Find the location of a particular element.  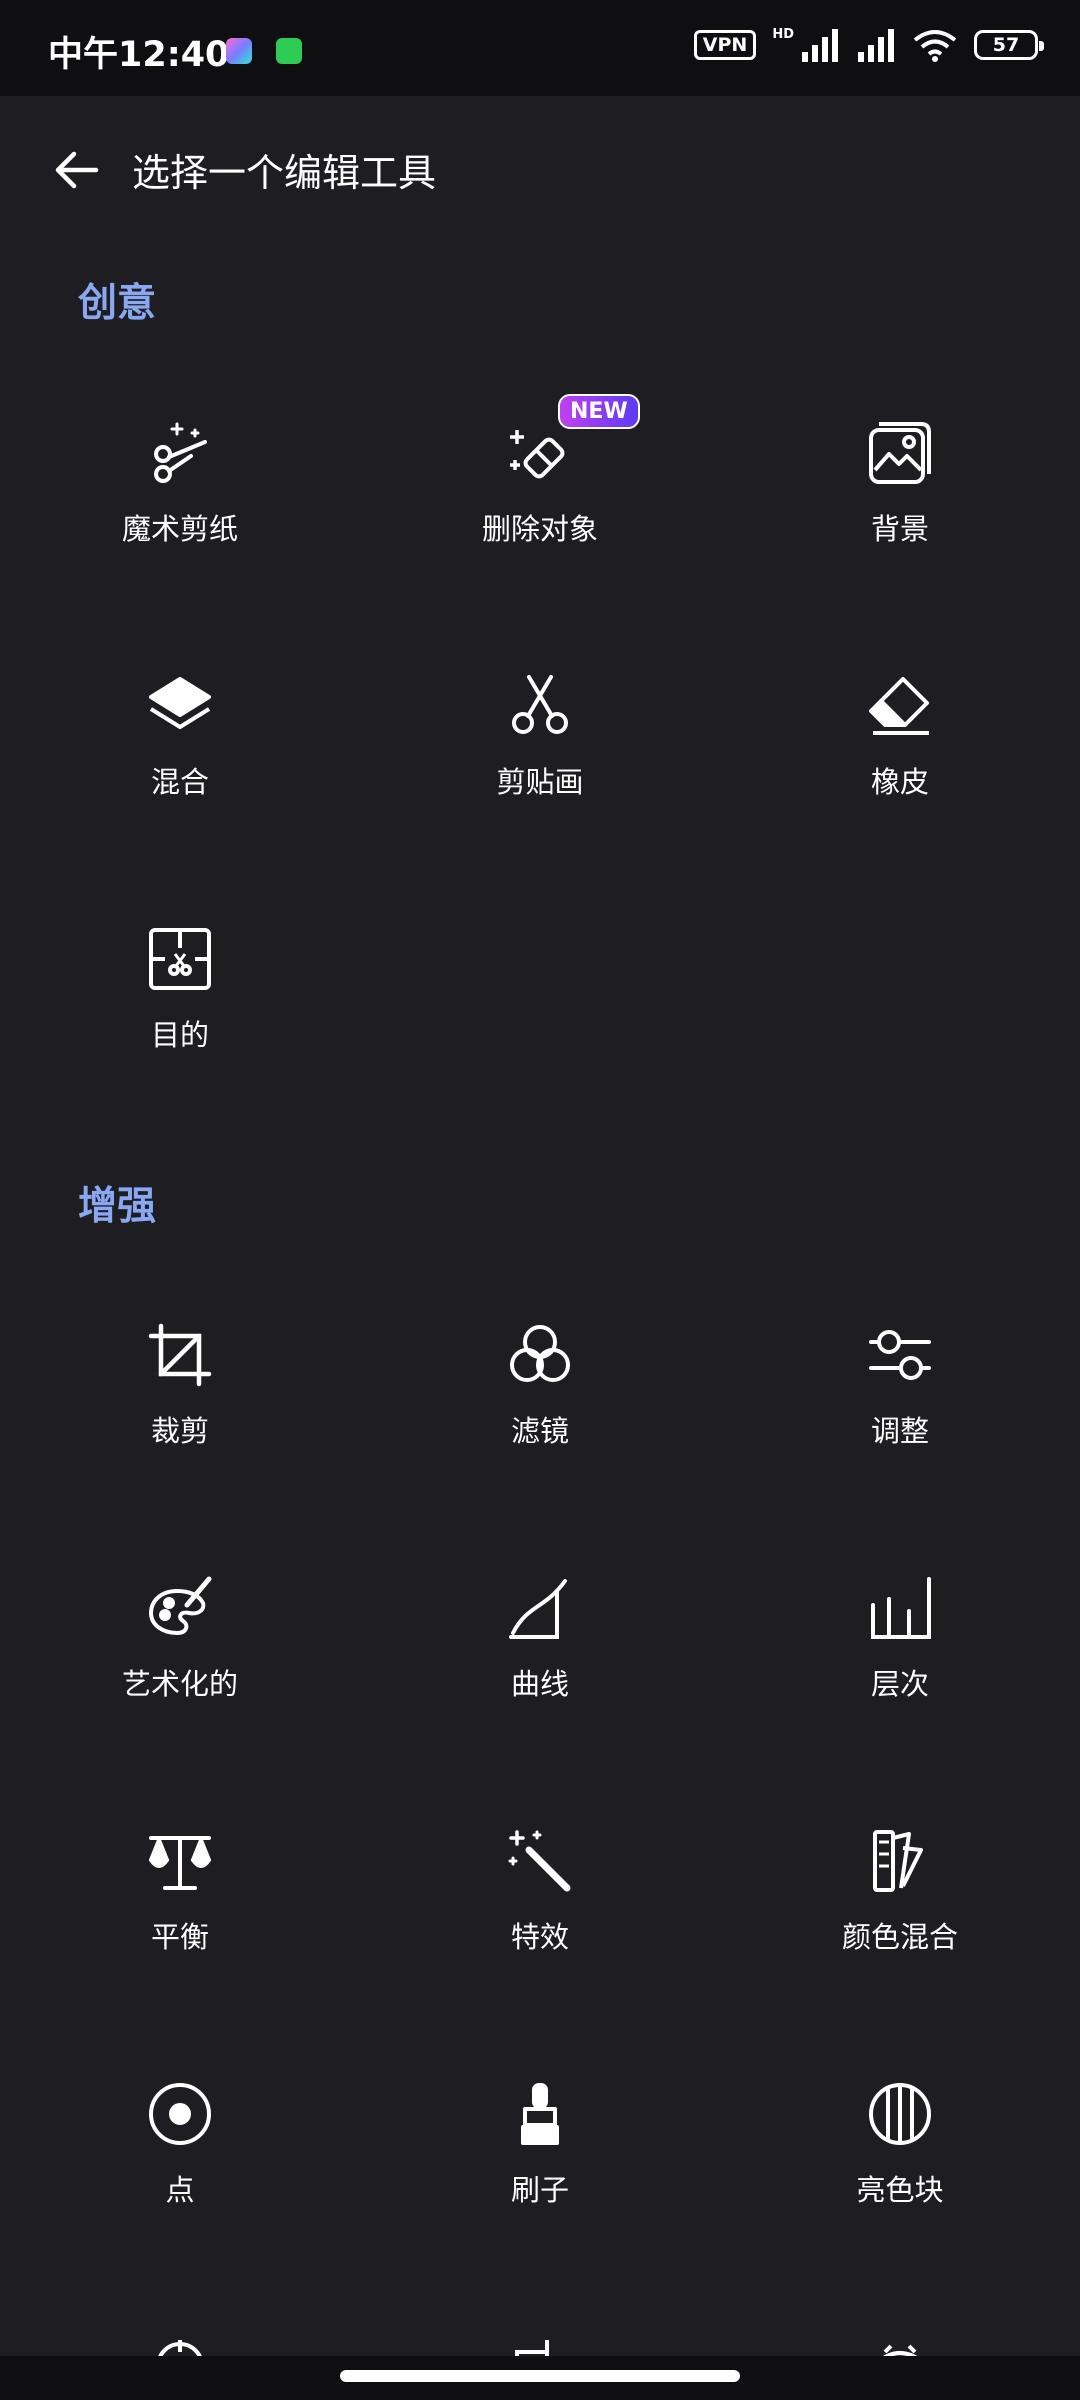

tool-crop: 裁剪 is located at coordinates (180, 1422).